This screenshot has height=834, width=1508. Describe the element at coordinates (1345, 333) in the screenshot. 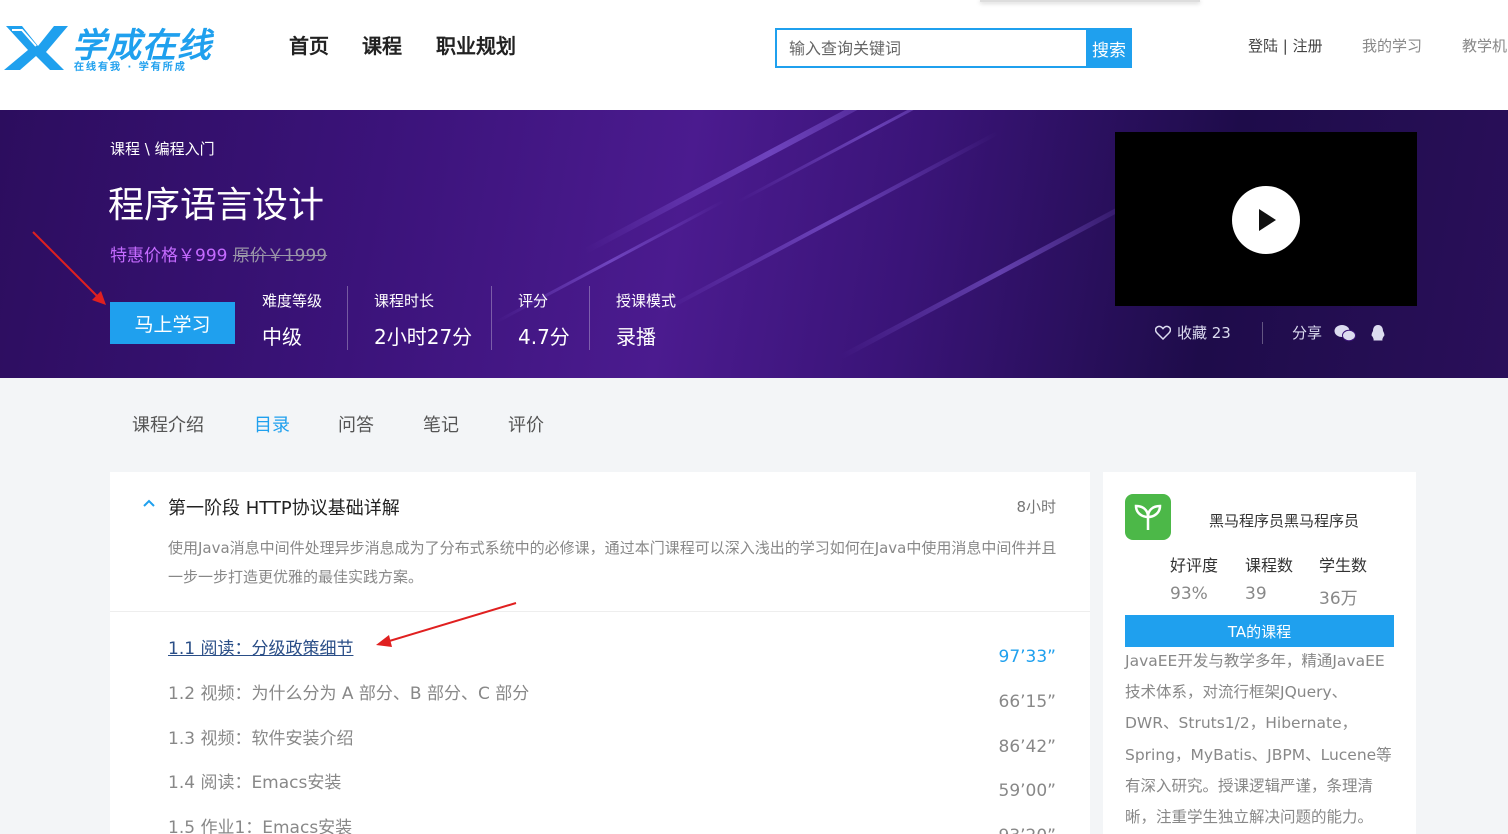

I see `wechat-icon` at that location.